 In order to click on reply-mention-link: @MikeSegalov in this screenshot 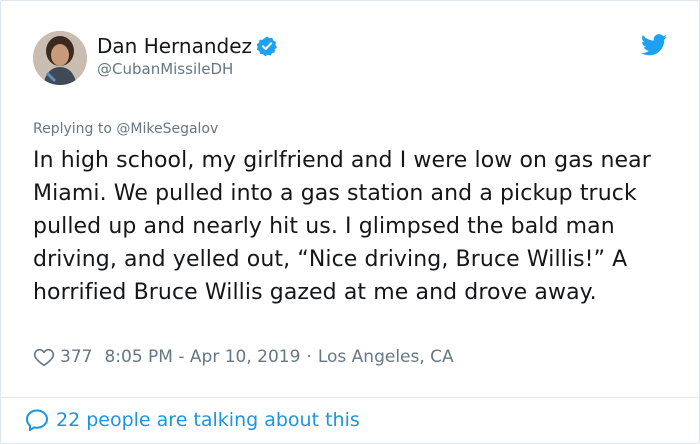, I will do `click(167, 129)`.